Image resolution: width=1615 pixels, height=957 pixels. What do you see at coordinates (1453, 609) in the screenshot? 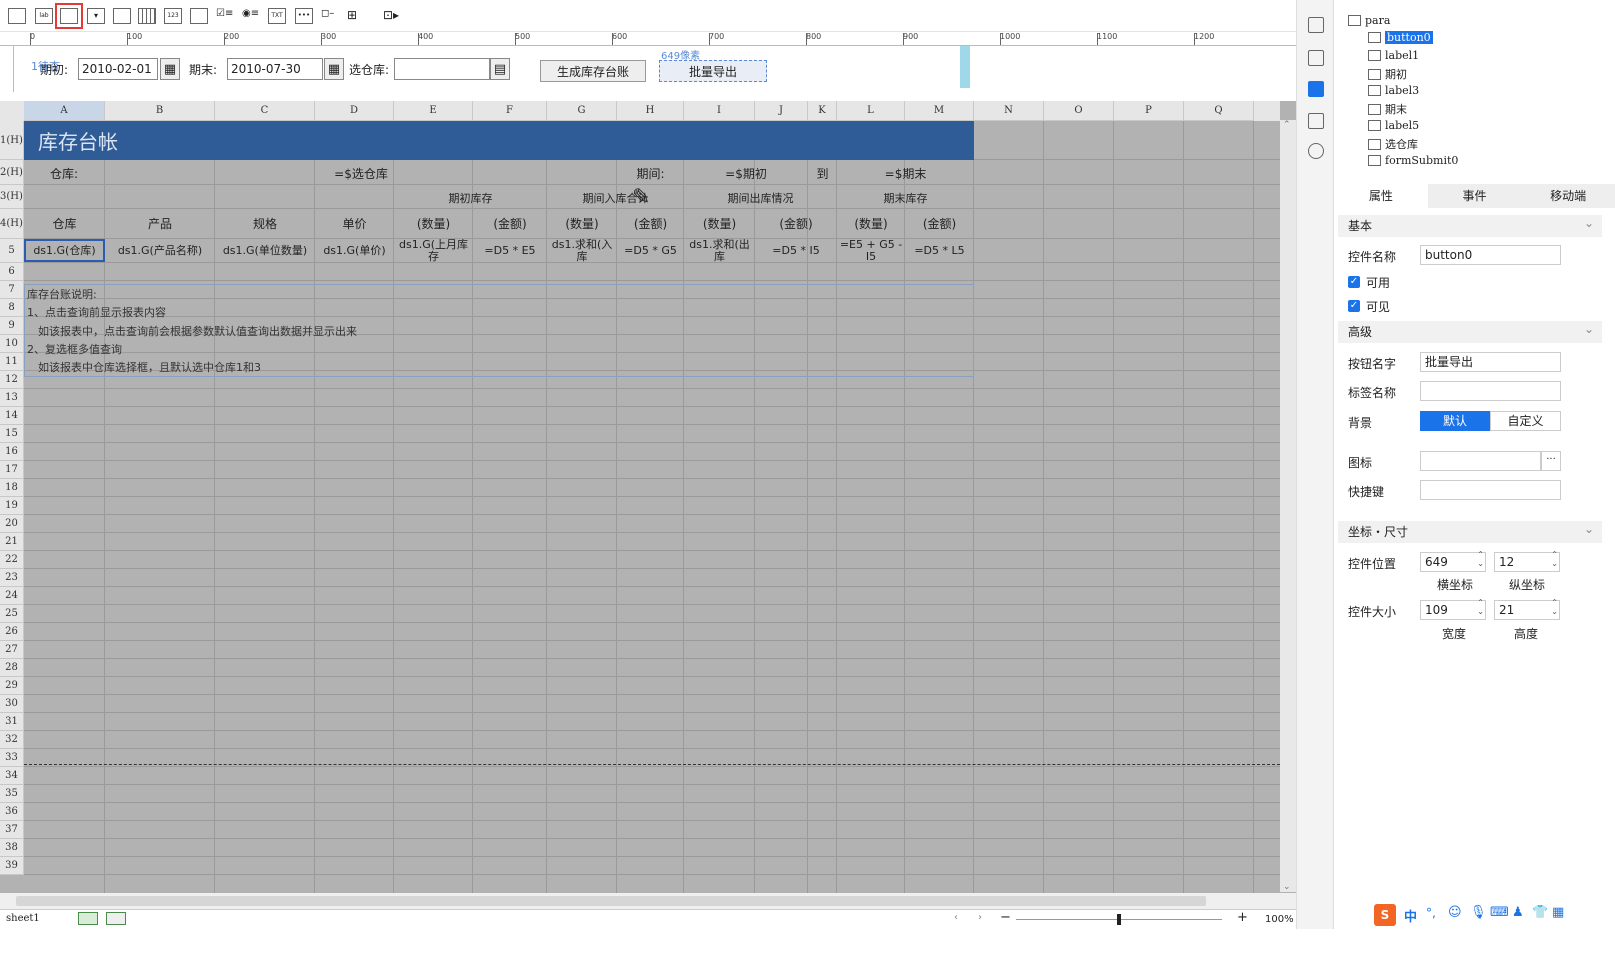
I see `width-stepper: 109` at bounding box center [1453, 609].